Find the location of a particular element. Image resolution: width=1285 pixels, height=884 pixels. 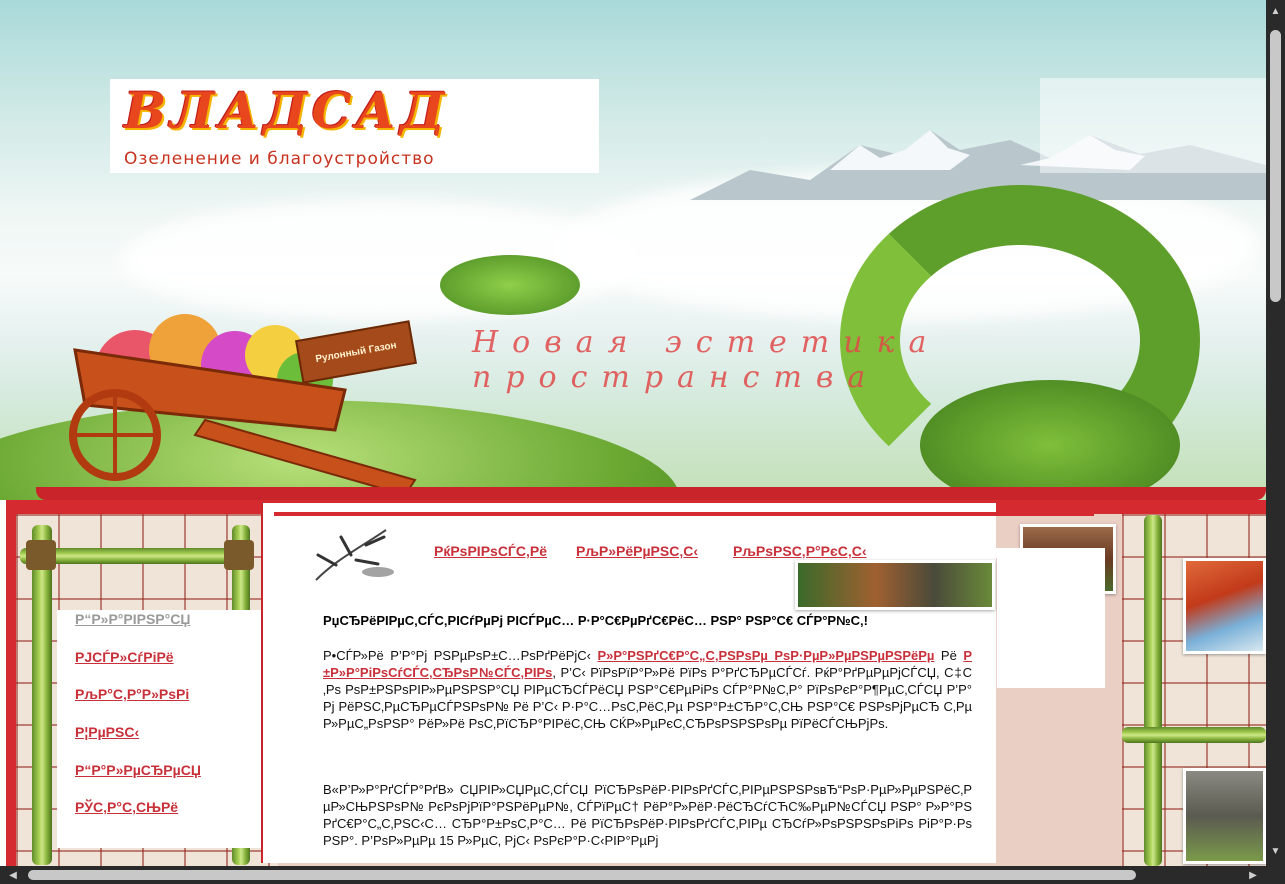

menu-item-articles: РЎС‚Р°С‚СЊРё is located at coordinates (126, 807).